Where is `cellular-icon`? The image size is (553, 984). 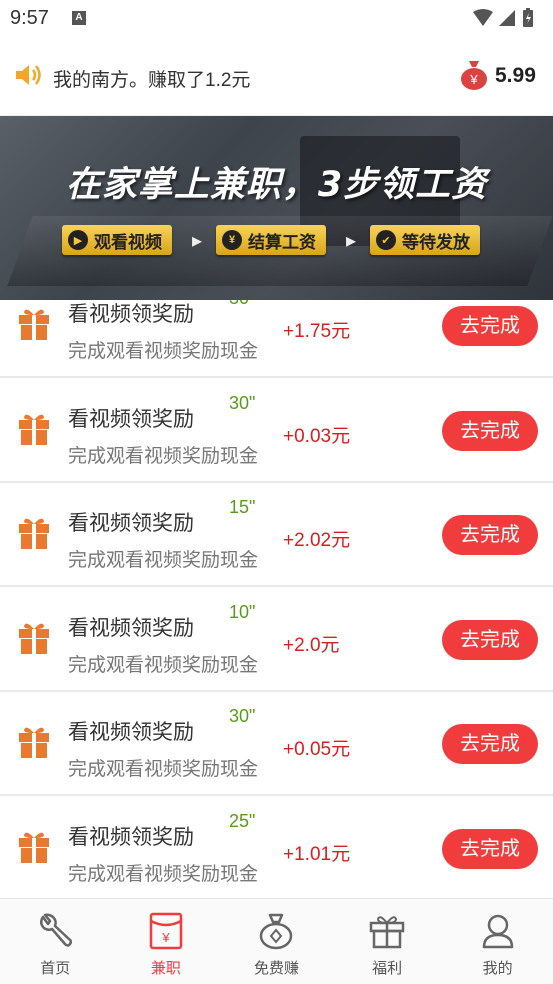
cellular-icon is located at coordinates (507, 18).